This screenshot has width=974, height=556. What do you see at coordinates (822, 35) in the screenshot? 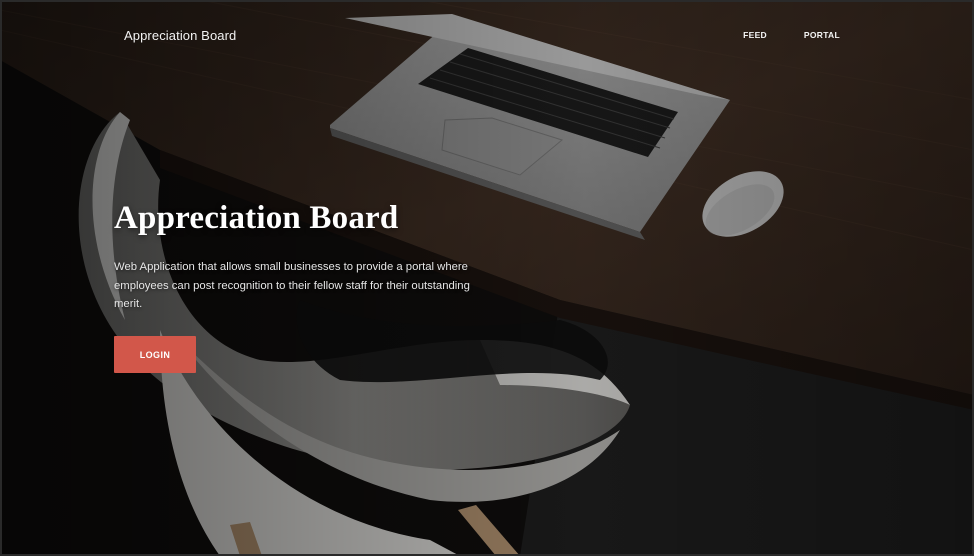
I see `nav-link-portal: PORTAL` at bounding box center [822, 35].